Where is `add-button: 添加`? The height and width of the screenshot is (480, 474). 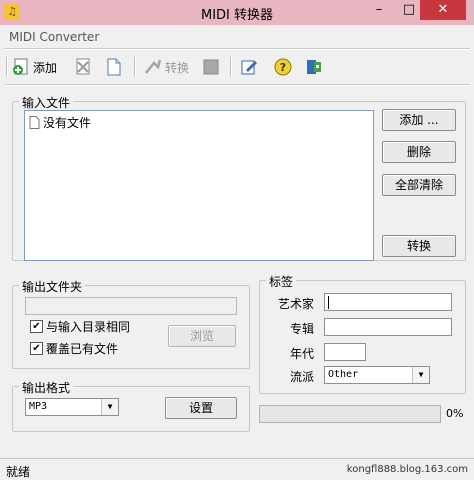 add-button: 添加 is located at coordinates (34, 67).